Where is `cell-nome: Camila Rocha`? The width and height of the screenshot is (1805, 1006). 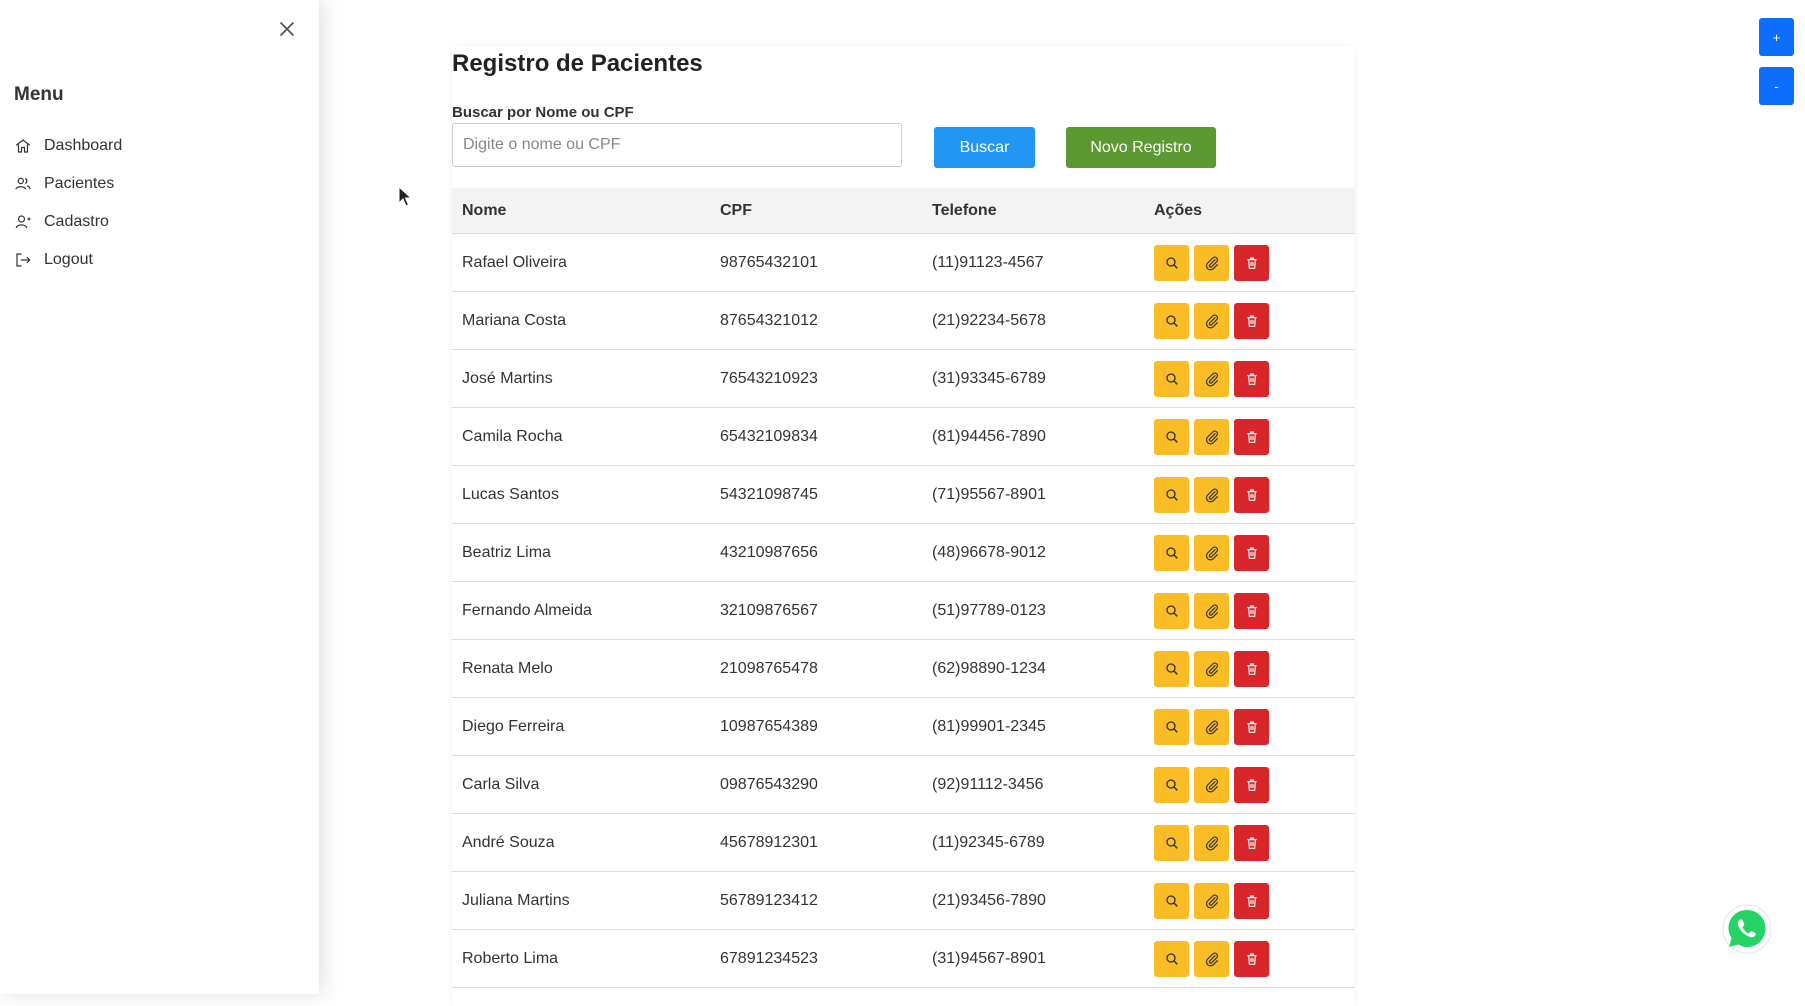
cell-nome: Camila Rocha is located at coordinates (581, 436).